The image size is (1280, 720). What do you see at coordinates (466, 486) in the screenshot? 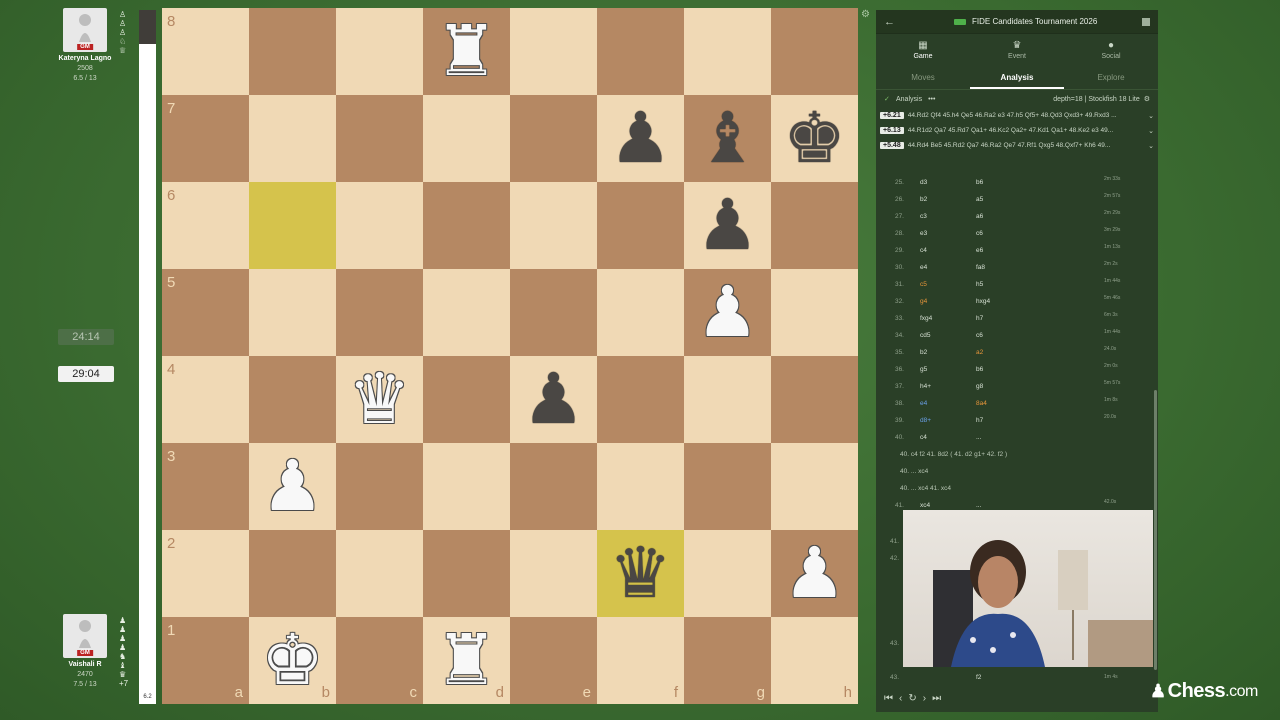
I see `square-d3` at bounding box center [466, 486].